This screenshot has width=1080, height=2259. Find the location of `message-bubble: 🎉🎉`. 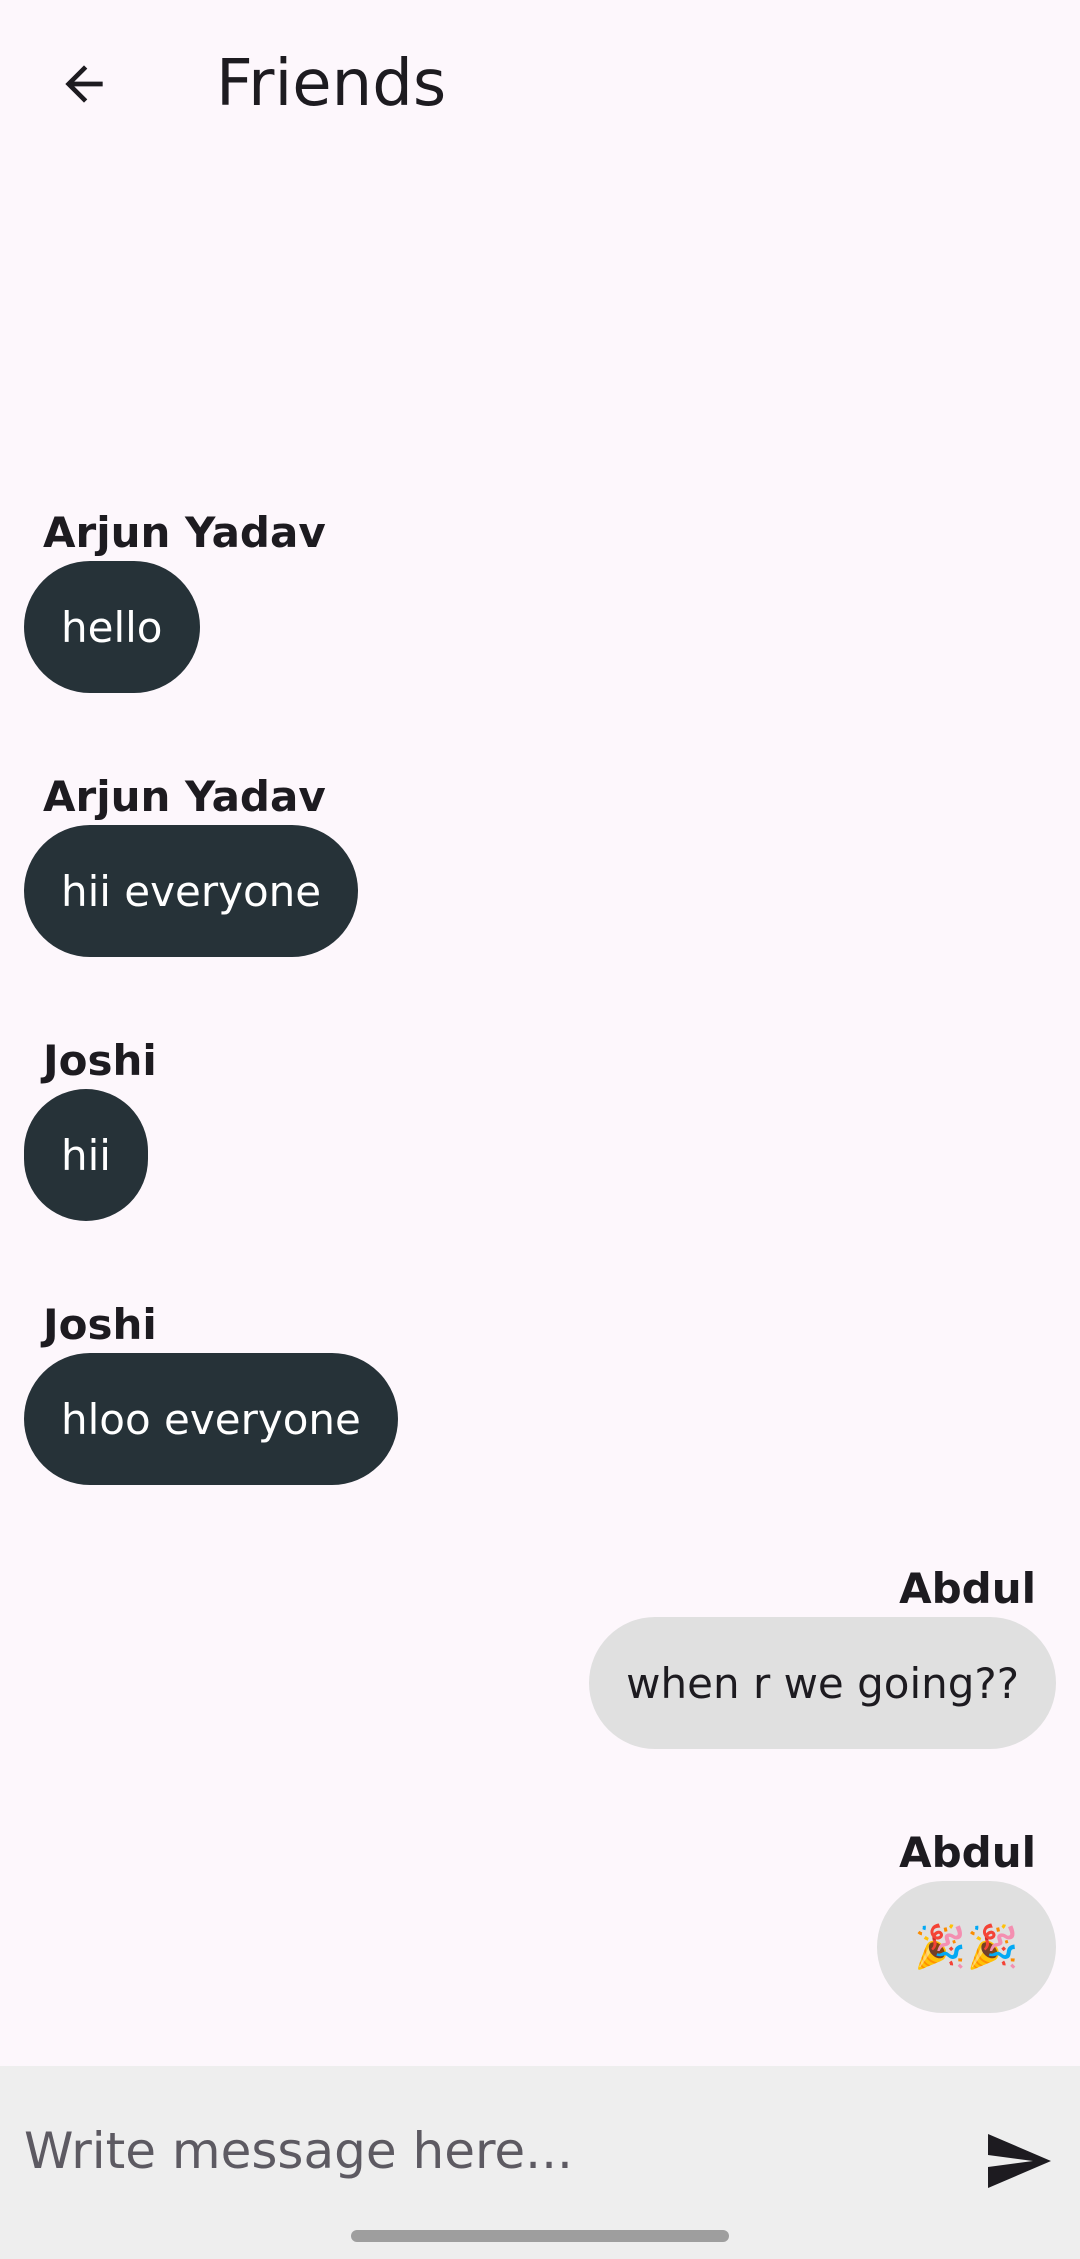

message-bubble: 🎉🎉 is located at coordinates (966, 1947).